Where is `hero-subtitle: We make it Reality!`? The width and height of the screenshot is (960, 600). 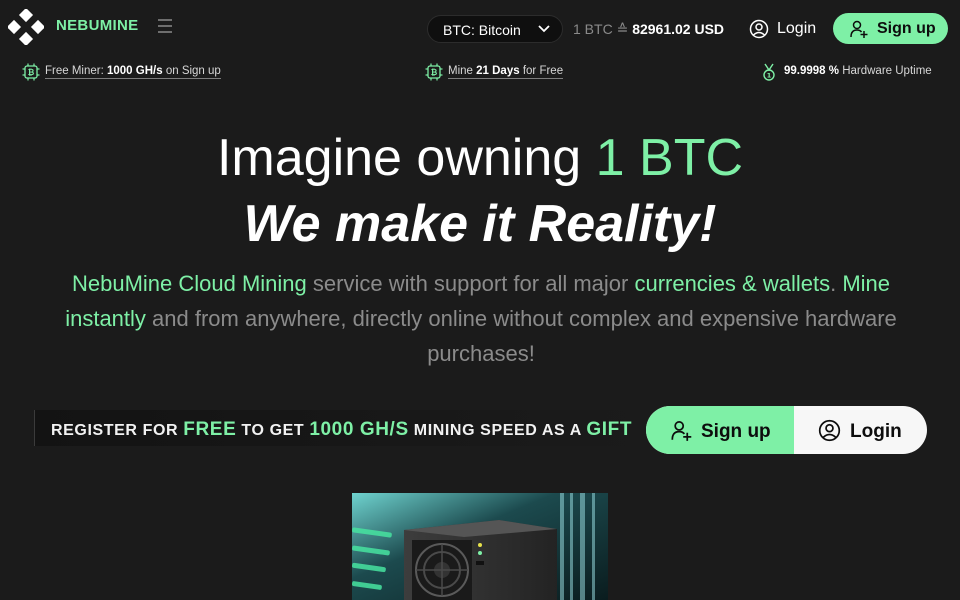 hero-subtitle: We make it Reality! is located at coordinates (480, 224).